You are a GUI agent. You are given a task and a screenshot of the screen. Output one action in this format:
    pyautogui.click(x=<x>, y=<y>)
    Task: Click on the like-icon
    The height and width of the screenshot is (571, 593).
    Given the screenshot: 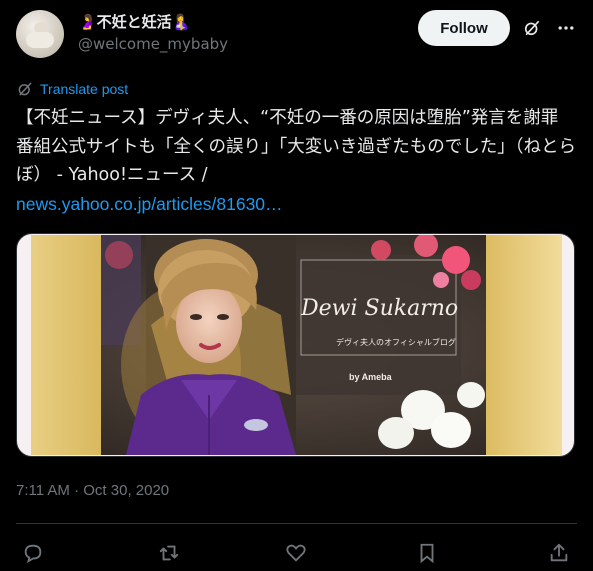 What is the action you would take?
    pyautogui.click(x=296, y=553)
    